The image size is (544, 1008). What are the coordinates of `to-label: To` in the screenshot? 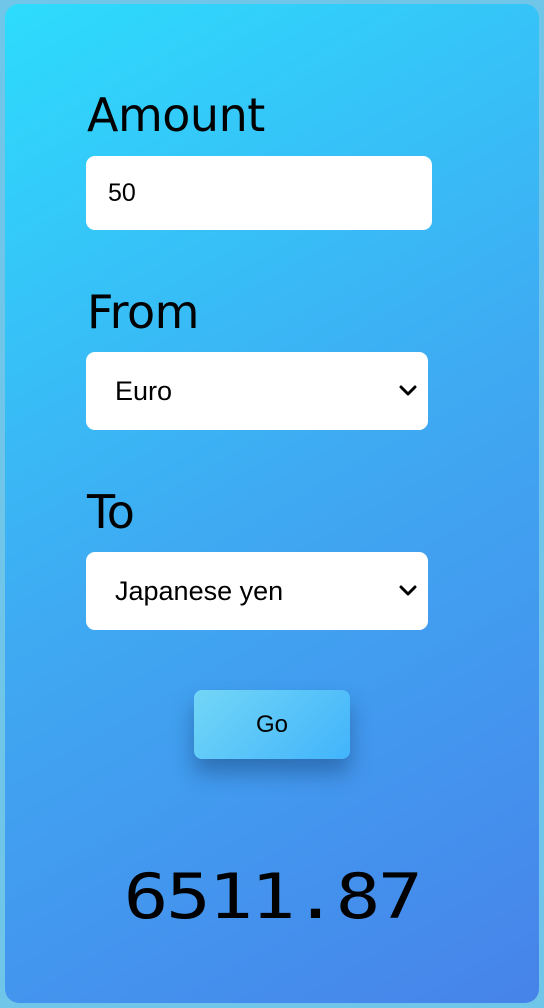 It's located at (111, 512).